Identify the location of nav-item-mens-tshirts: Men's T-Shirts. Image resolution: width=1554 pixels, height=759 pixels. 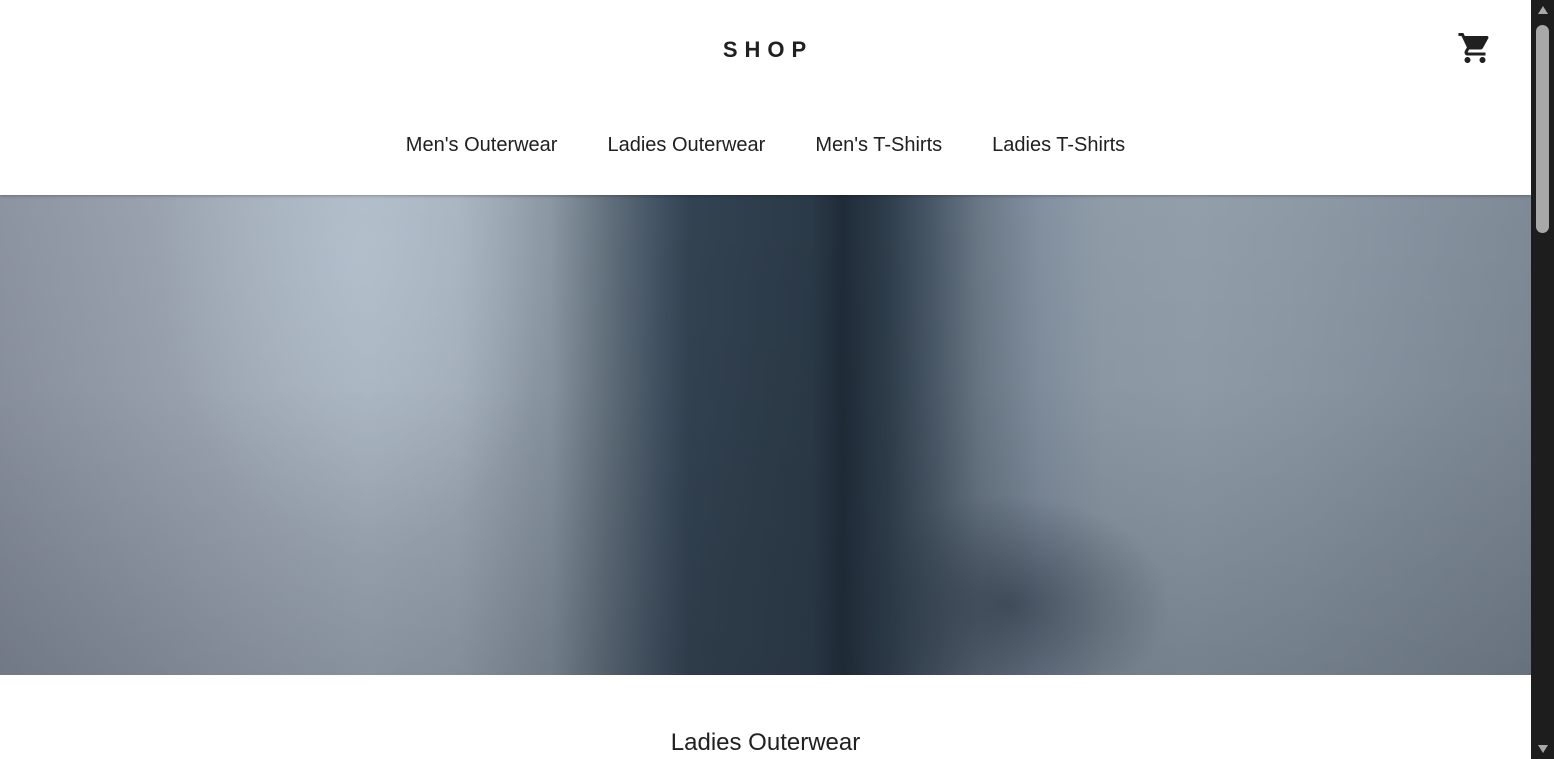
(878, 145).